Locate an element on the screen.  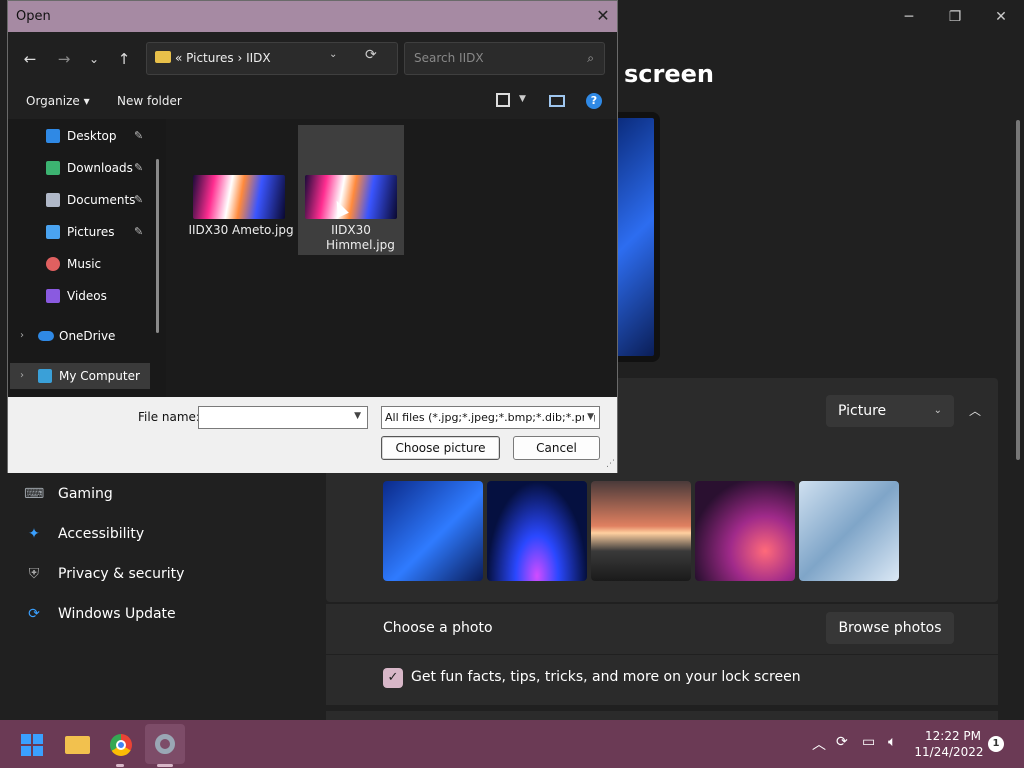
nav-item-label: Accessibility is located at coordinates (101, 534).